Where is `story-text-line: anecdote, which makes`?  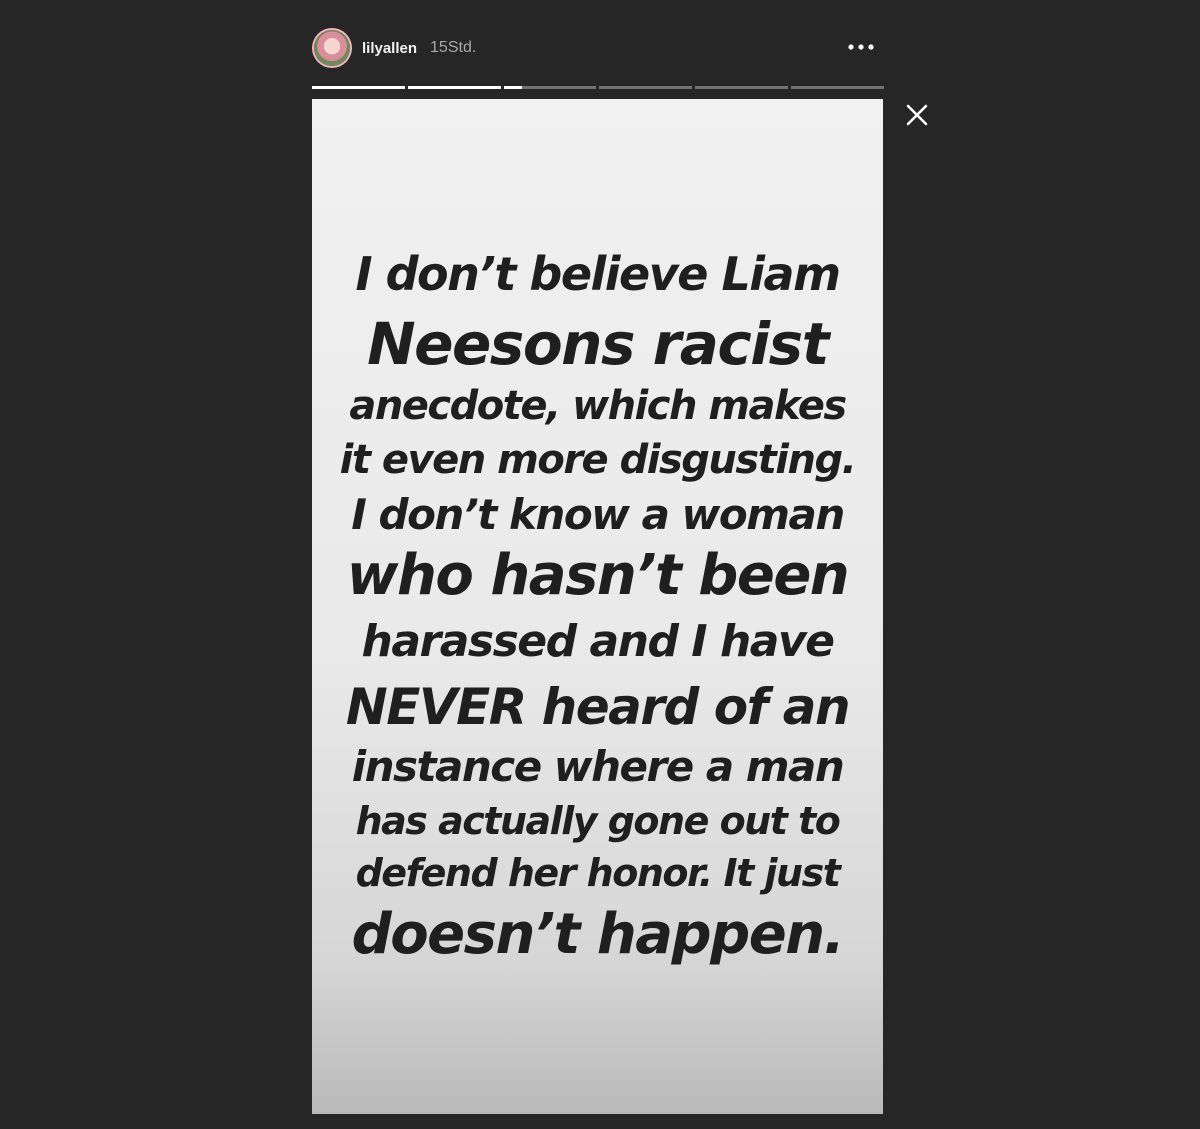
story-text-line: anecdote, which makes is located at coordinates (598, 406).